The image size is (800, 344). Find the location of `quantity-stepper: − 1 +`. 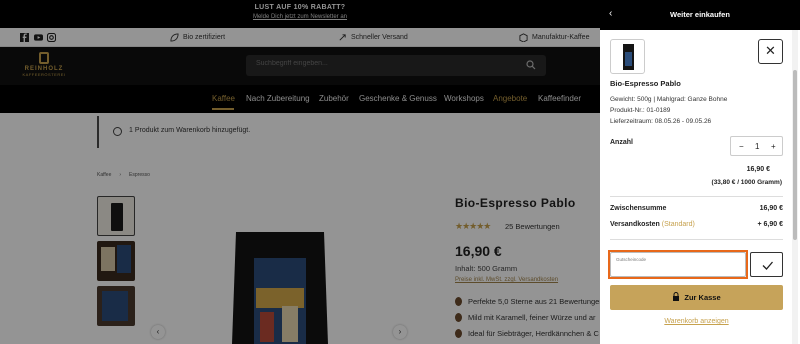

quantity-stepper: − 1 + is located at coordinates (756, 146).